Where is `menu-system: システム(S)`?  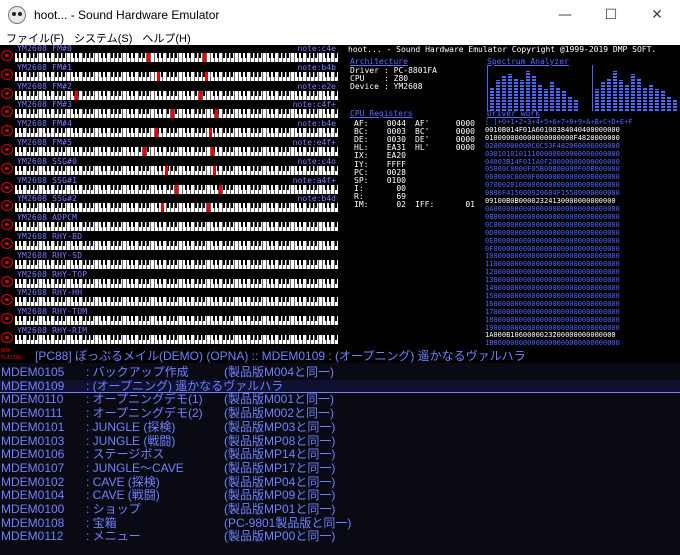 menu-system: システム(S) is located at coordinates (103, 38).